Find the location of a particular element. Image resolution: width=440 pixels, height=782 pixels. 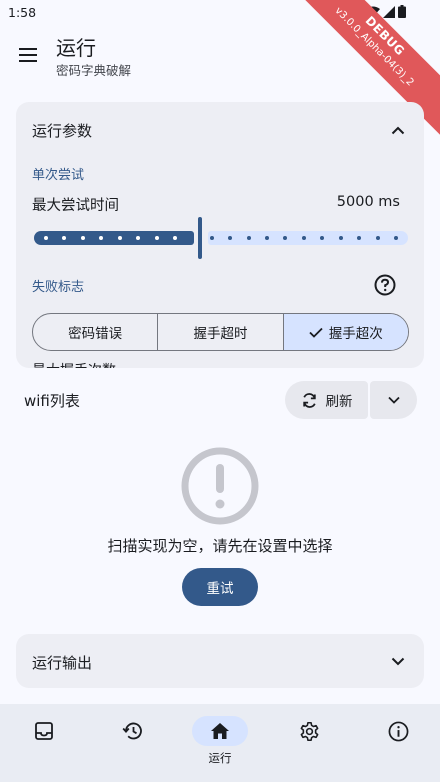

nav-item-run: 运行 is located at coordinates (220, 743).